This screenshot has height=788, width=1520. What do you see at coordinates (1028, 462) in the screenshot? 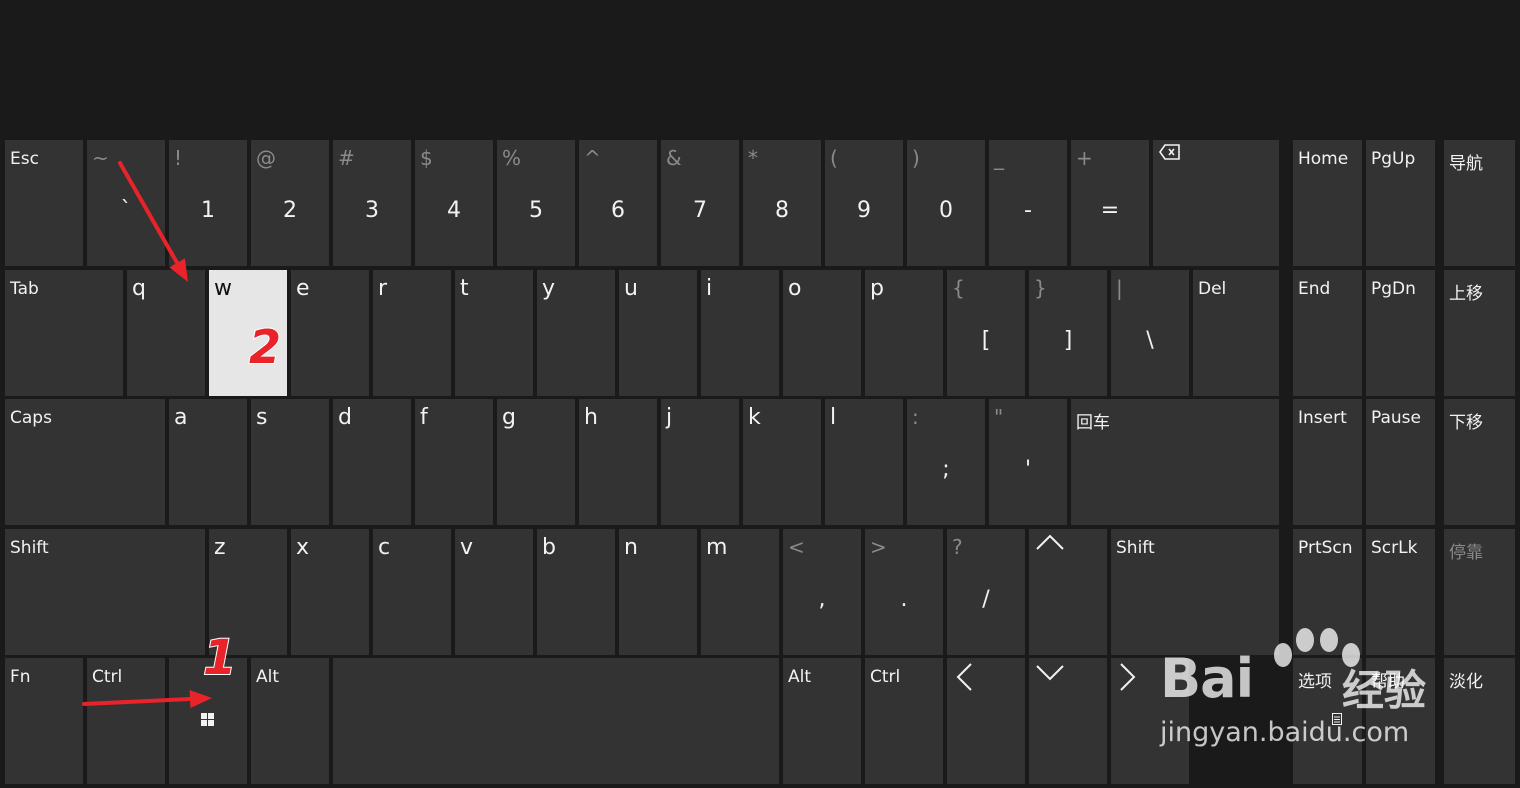
I see `key-quote: " '` at bounding box center [1028, 462].